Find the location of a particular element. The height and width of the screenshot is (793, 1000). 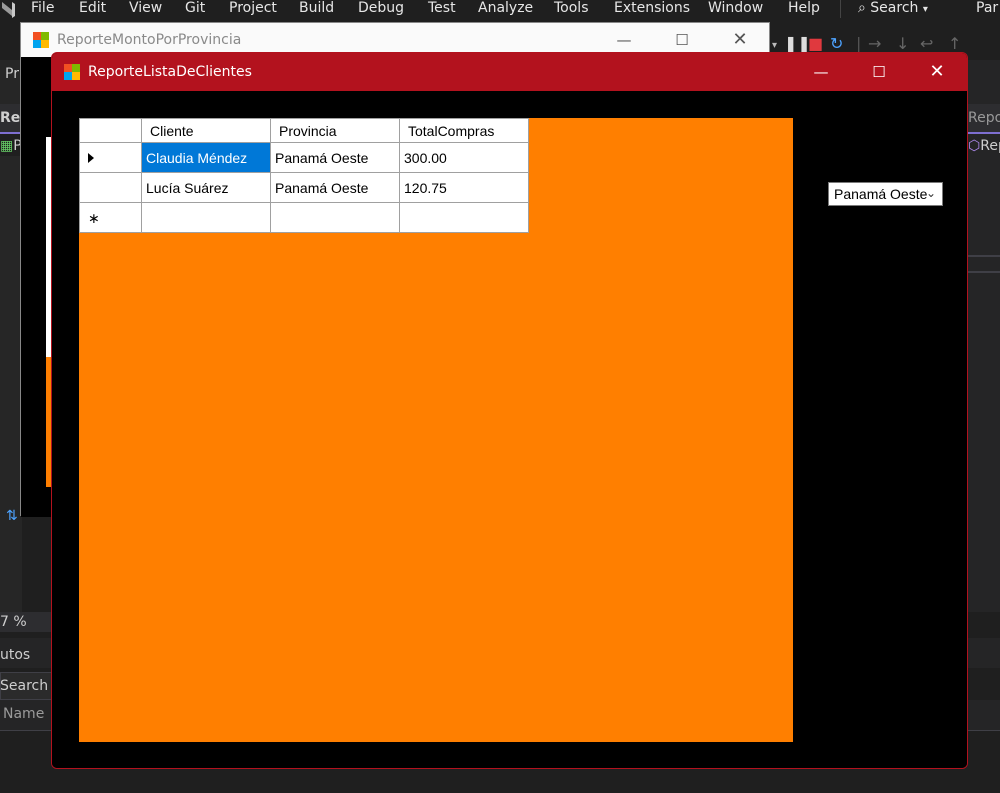

new-row-asterisk-icon: ∗ is located at coordinates (94, 217).